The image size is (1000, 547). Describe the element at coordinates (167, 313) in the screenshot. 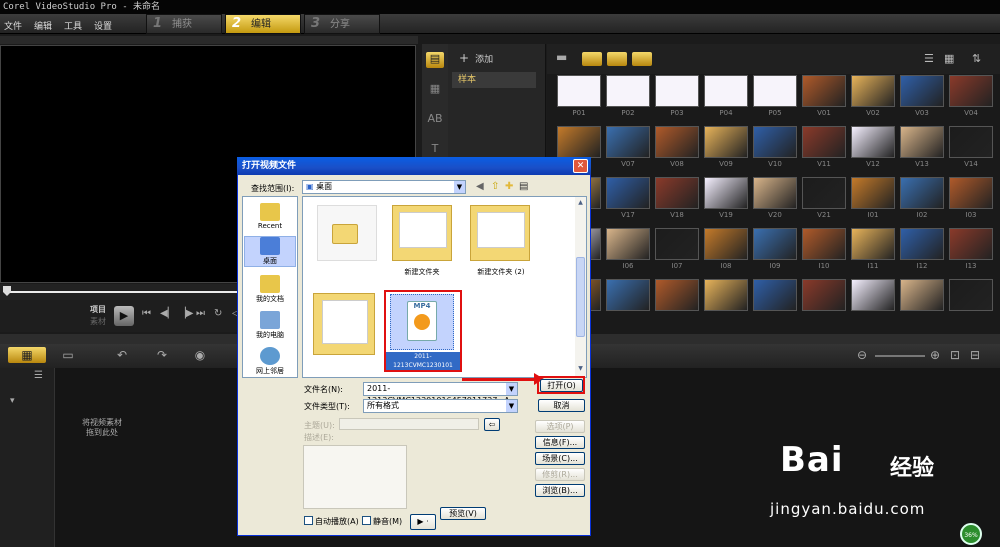

I see `previous-frame-icon: ◀▏` at that location.